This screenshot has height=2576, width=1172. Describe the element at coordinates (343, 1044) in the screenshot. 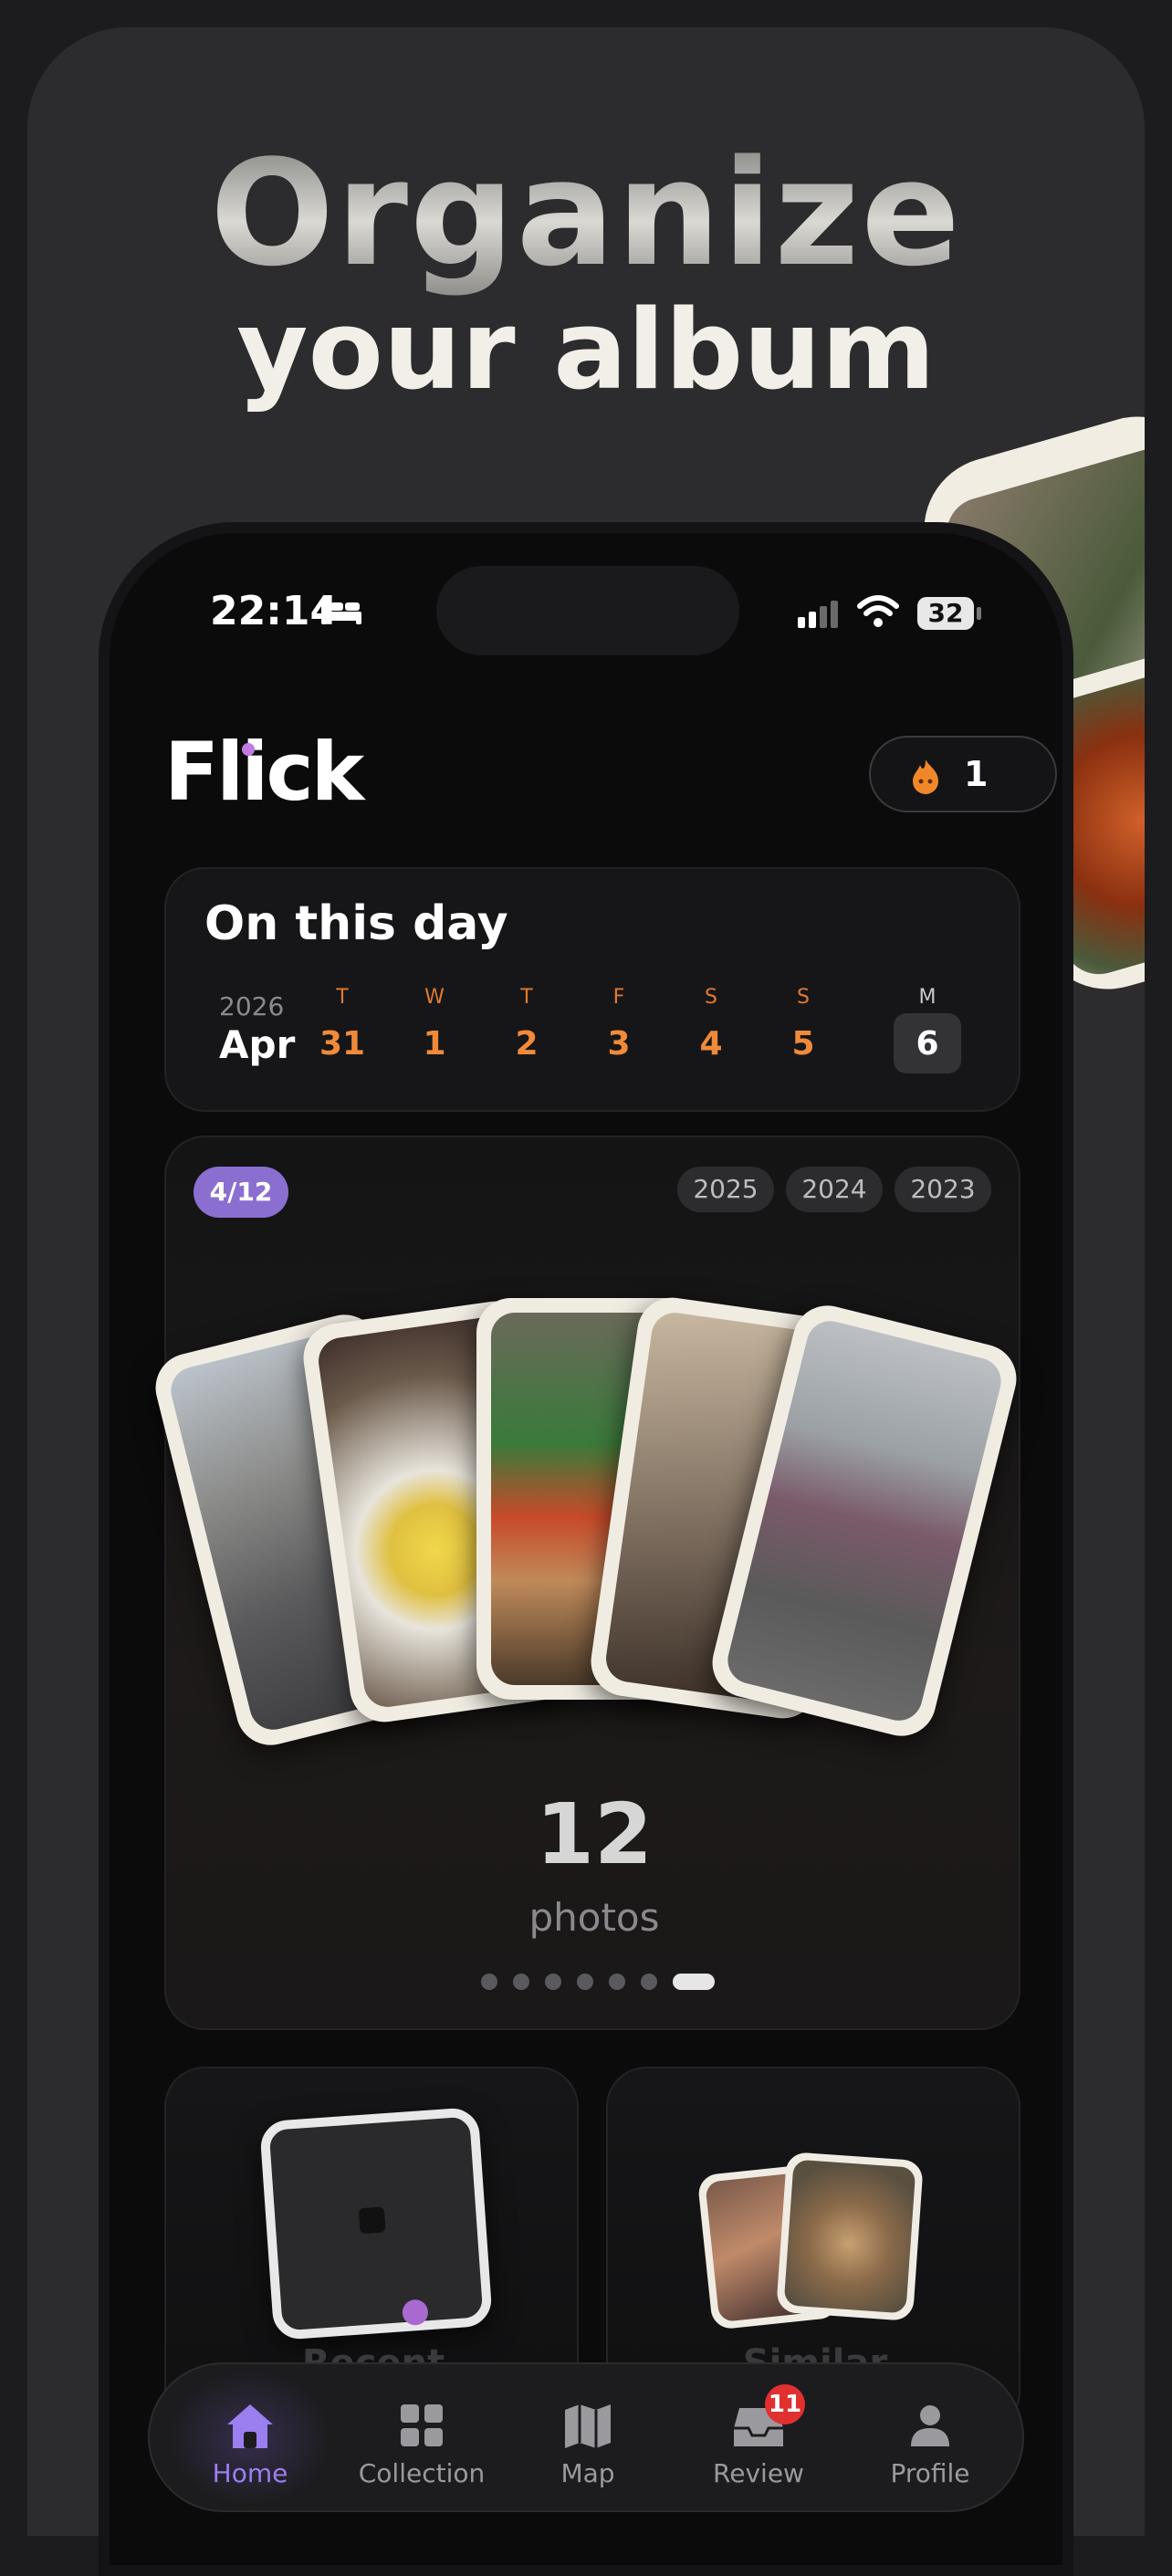

I see `day-number: 31` at that location.